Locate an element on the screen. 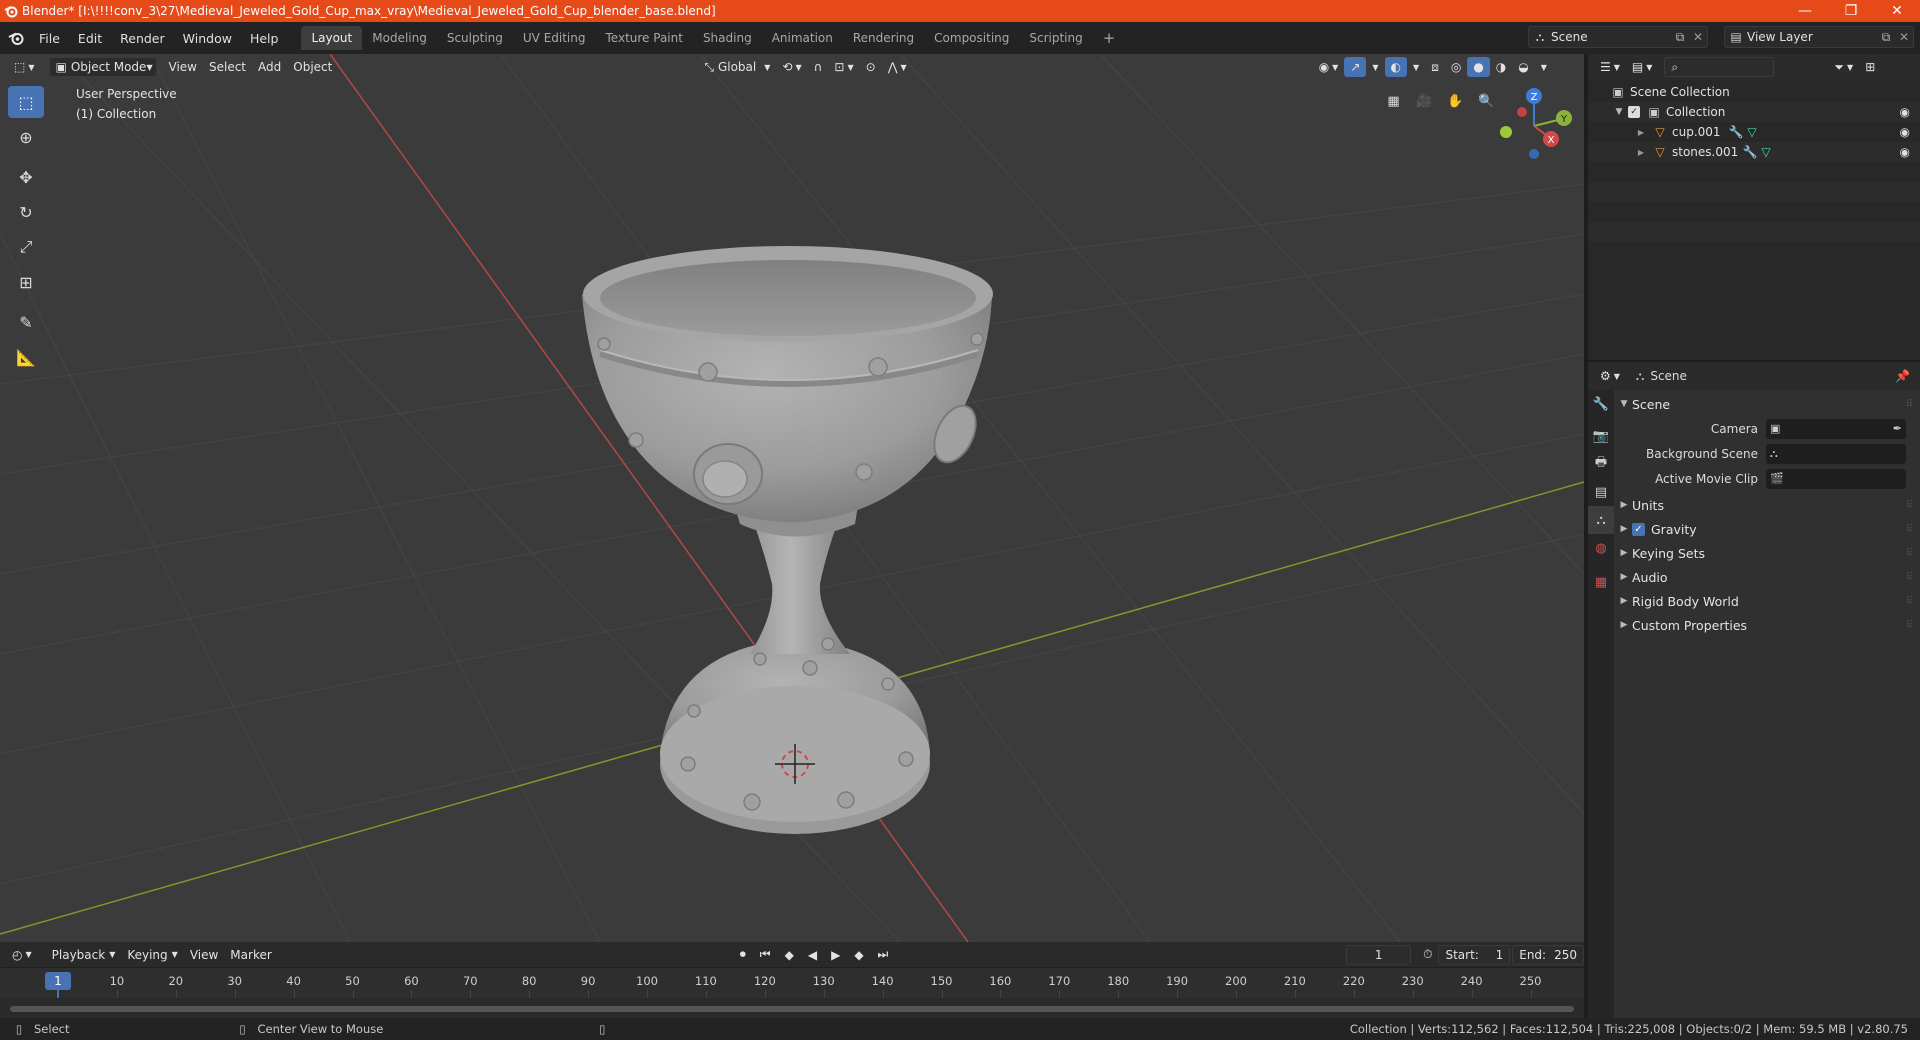 The image size is (1920, 1040). measure-tool: 📐 is located at coordinates (26, 357).